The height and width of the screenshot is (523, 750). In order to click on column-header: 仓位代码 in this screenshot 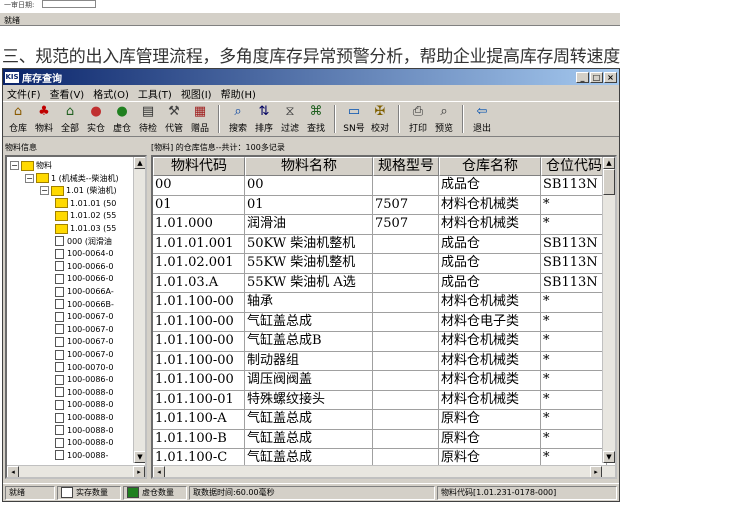, I will do `click(574, 166)`.